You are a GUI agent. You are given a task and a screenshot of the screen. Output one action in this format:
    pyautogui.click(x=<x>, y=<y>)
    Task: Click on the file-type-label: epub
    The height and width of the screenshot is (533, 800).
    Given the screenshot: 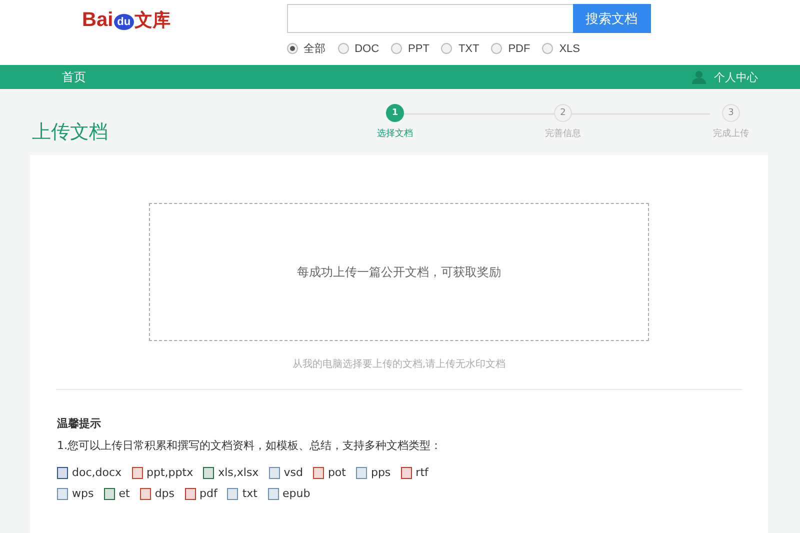 What is the action you would take?
    pyautogui.click(x=296, y=493)
    